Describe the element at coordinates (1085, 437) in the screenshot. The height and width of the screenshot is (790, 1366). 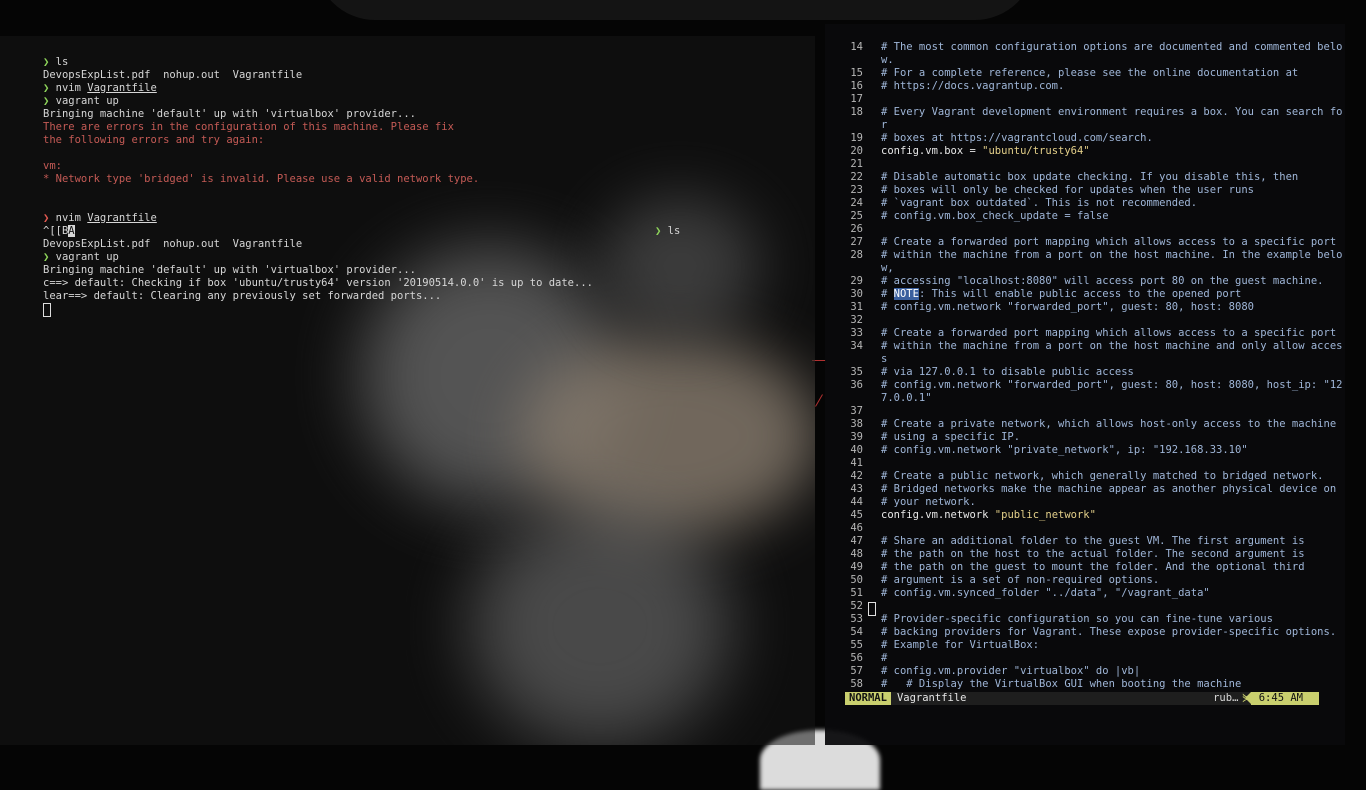
I see `editor-line: 39 # using a specific IP.` at that location.